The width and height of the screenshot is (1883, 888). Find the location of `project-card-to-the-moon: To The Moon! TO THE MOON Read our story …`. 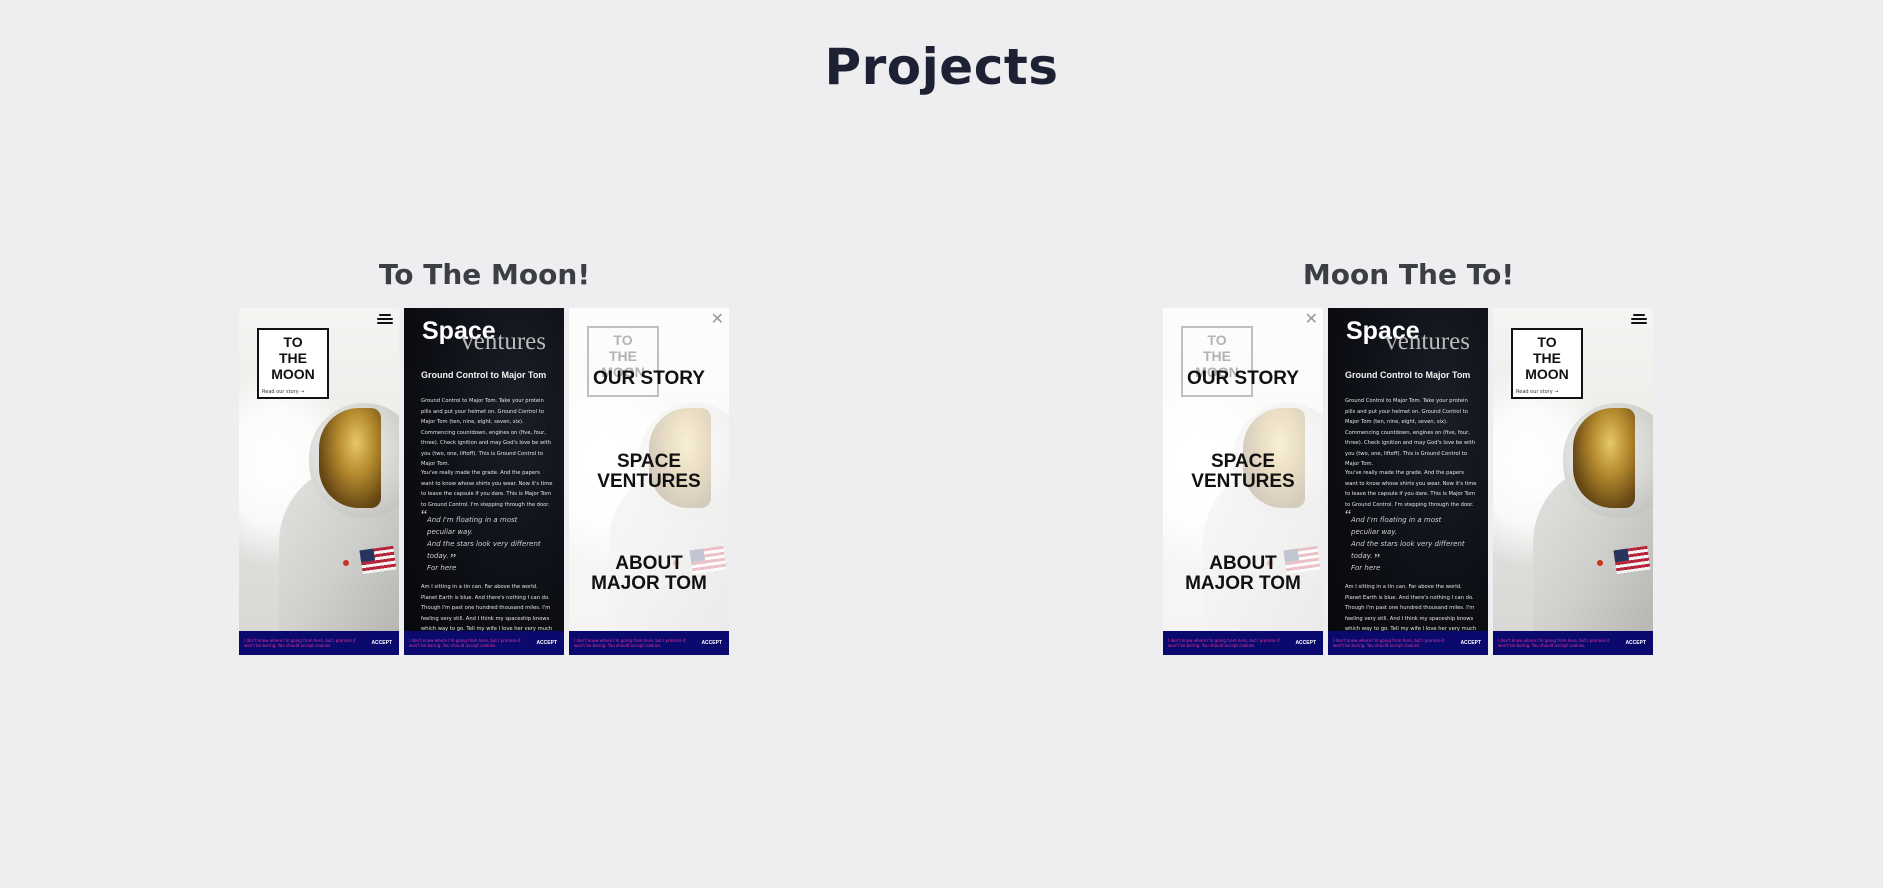

project-card-to-the-moon: To The Moon! TO THE MOON Read our story … is located at coordinates (484, 456).